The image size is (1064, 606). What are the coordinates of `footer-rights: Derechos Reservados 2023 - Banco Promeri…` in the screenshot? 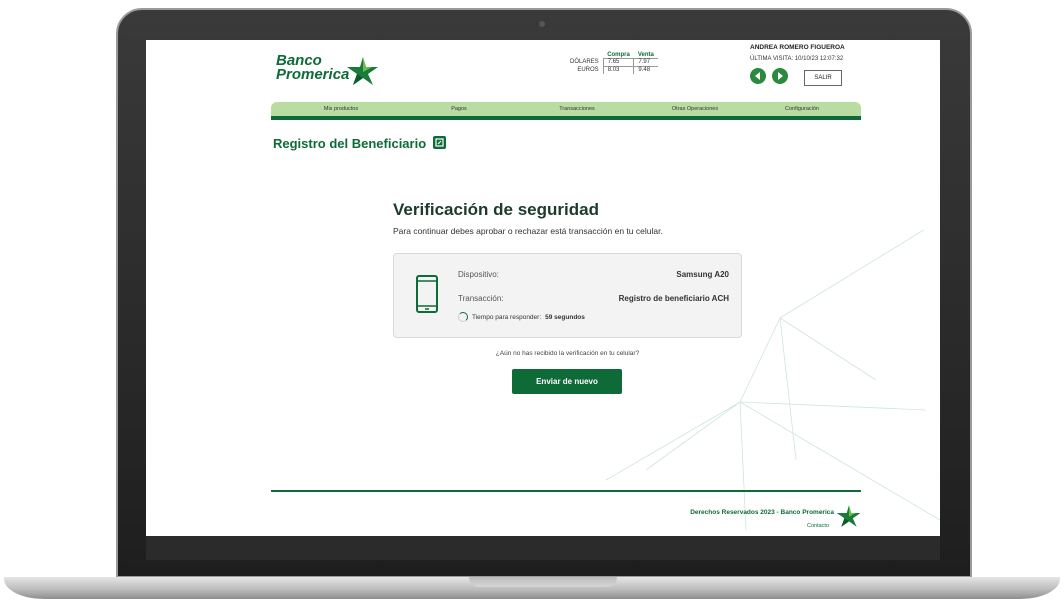 It's located at (762, 512).